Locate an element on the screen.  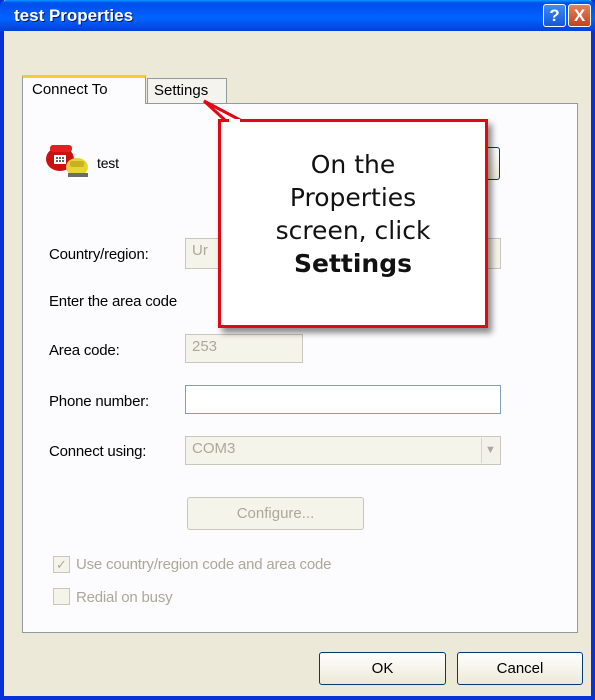
redial-on-busy-label: Redial on busy is located at coordinates (124, 597).